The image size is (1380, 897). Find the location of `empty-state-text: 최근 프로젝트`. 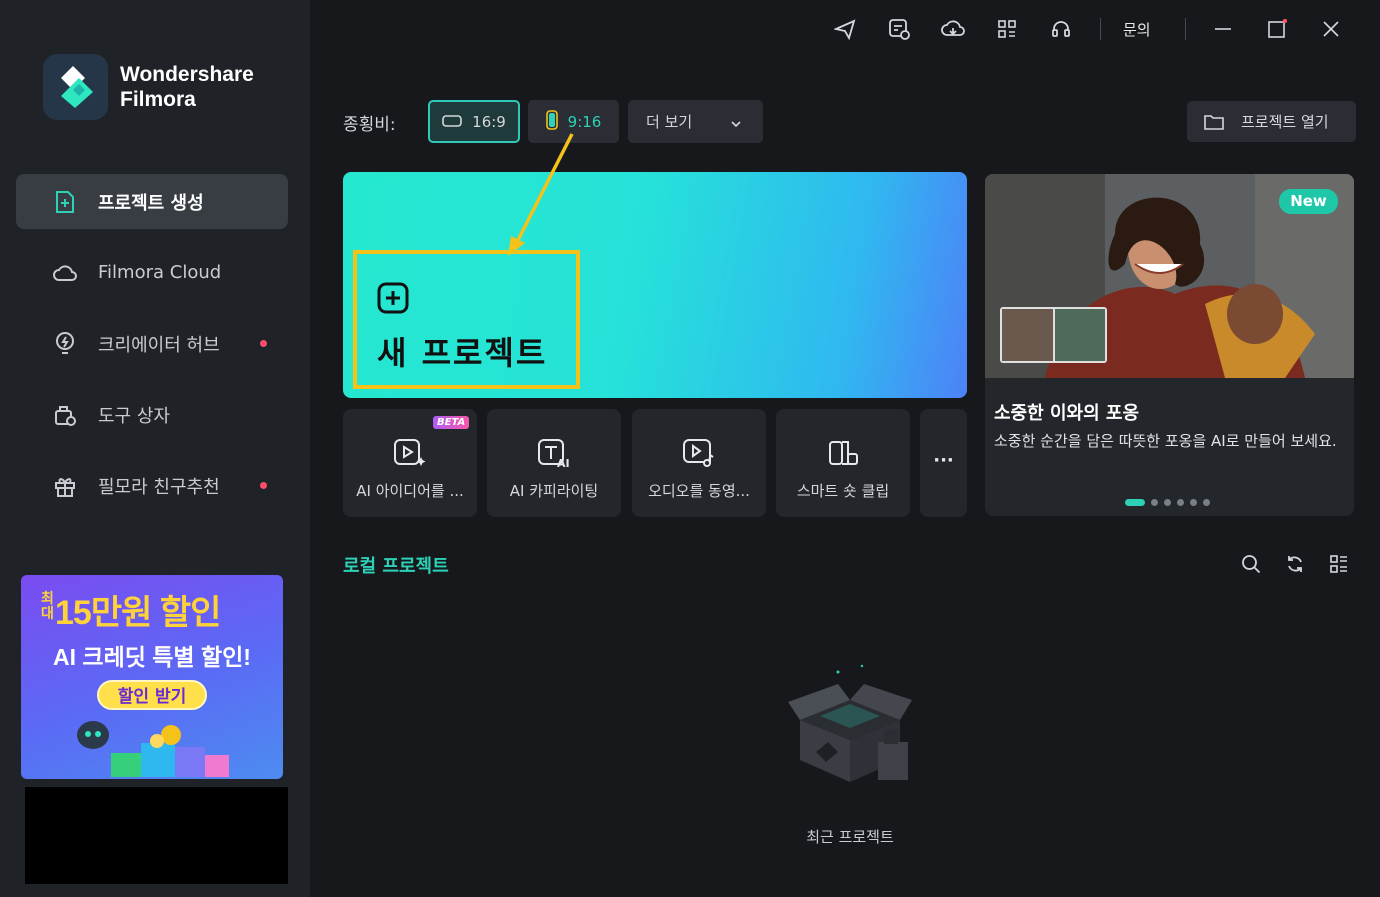

empty-state-text: 최근 프로젝트 is located at coordinates (850, 837).